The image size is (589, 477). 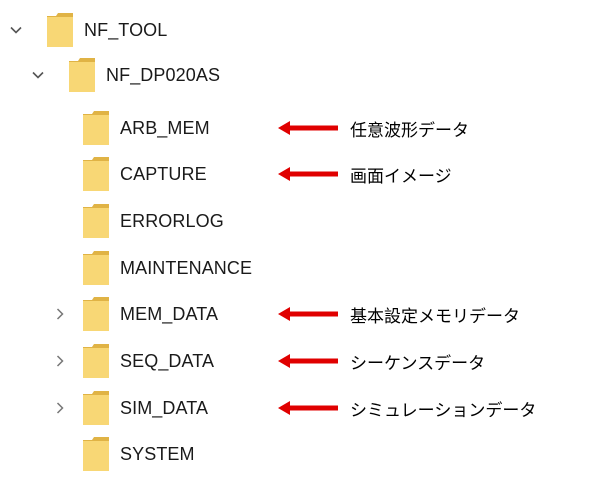 I want to click on tree-node-arb-mem: ARB_MEM, so click(x=131, y=128).